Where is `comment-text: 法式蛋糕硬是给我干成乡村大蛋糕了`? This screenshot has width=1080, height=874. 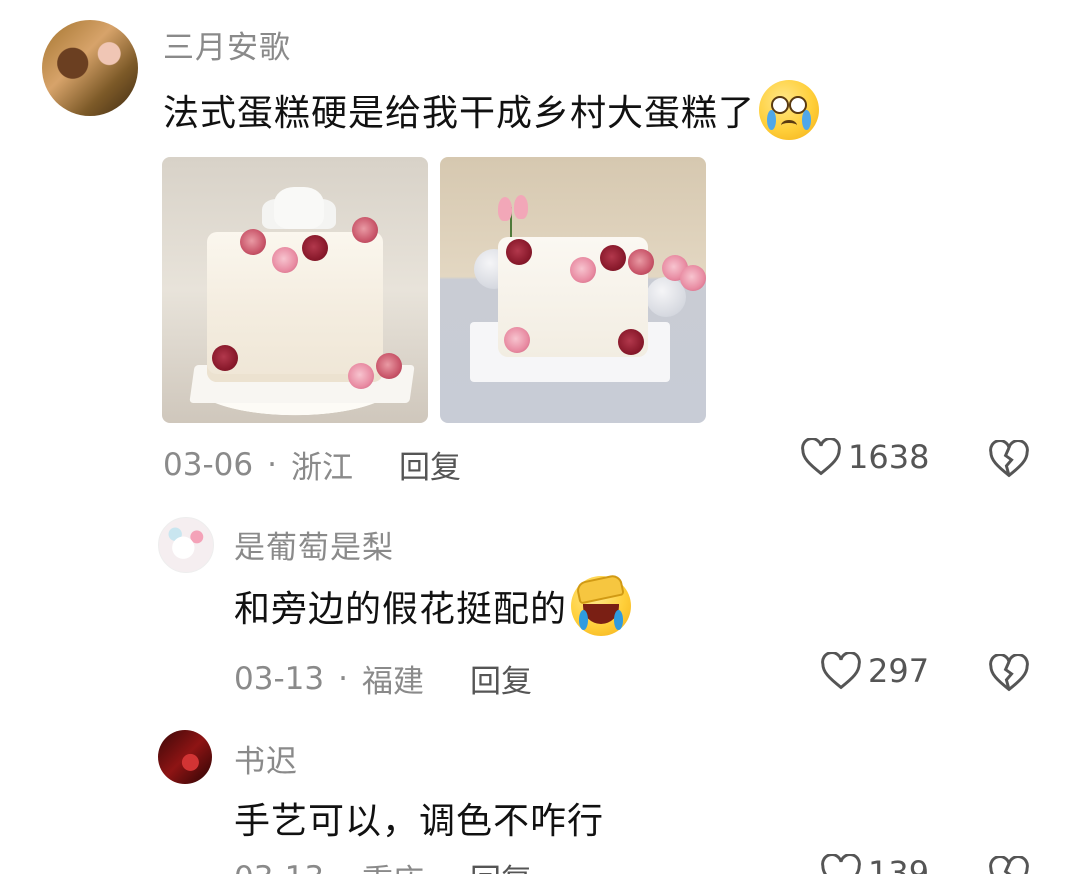 comment-text: 法式蛋糕硬是给我干成乡村大蛋糕了 is located at coordinates (491, 110).